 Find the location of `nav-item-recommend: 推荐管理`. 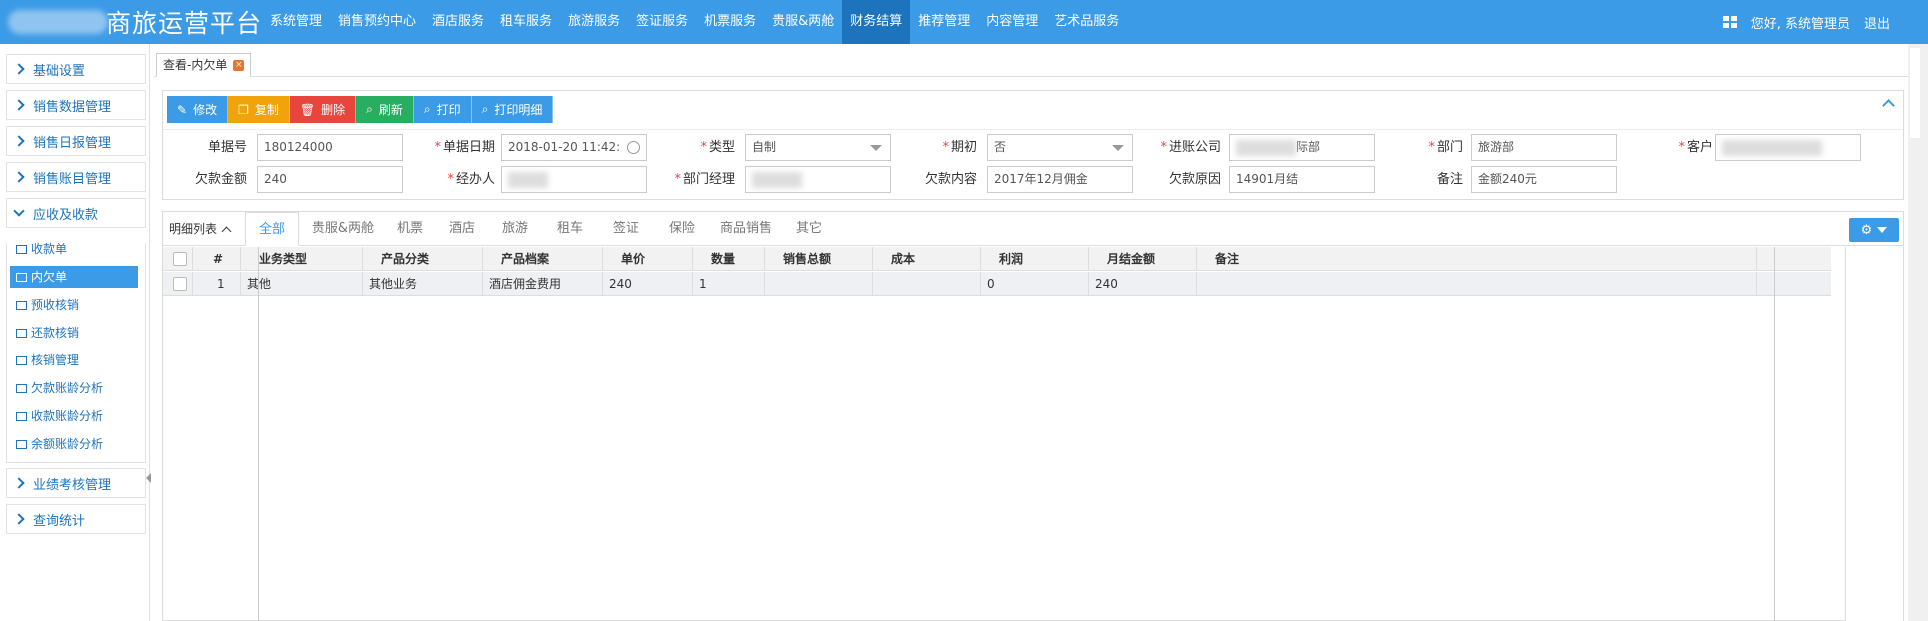

nav-item-recommend: 推荐管理 is located at coordinates (944, 22).